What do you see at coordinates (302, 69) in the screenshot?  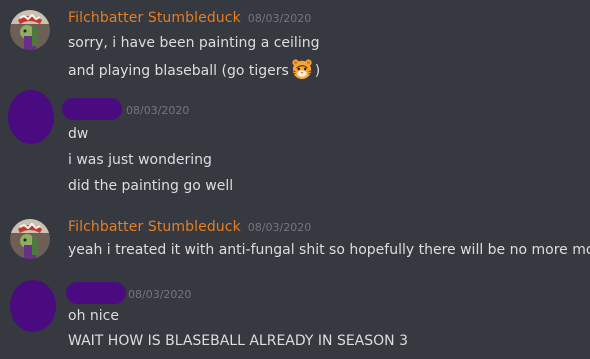 I see `tiger-face-emoji` at bounding box center [302, 69].